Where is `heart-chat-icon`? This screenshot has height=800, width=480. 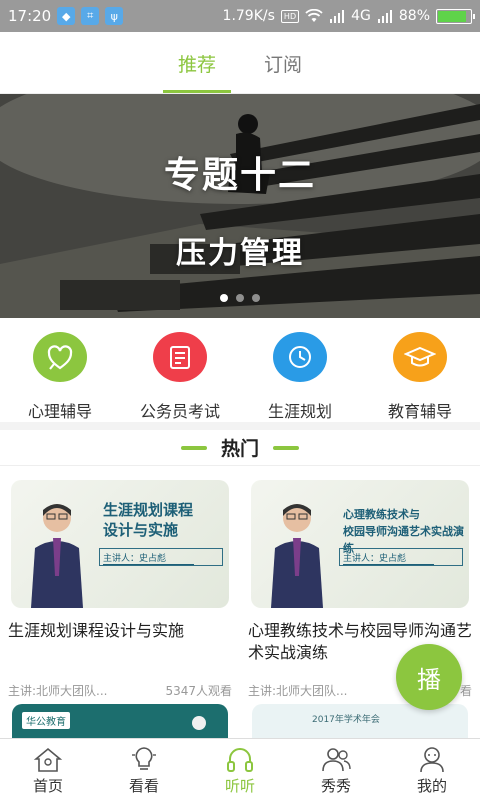
heart-chat-icon is located at coordinates (60, 357).